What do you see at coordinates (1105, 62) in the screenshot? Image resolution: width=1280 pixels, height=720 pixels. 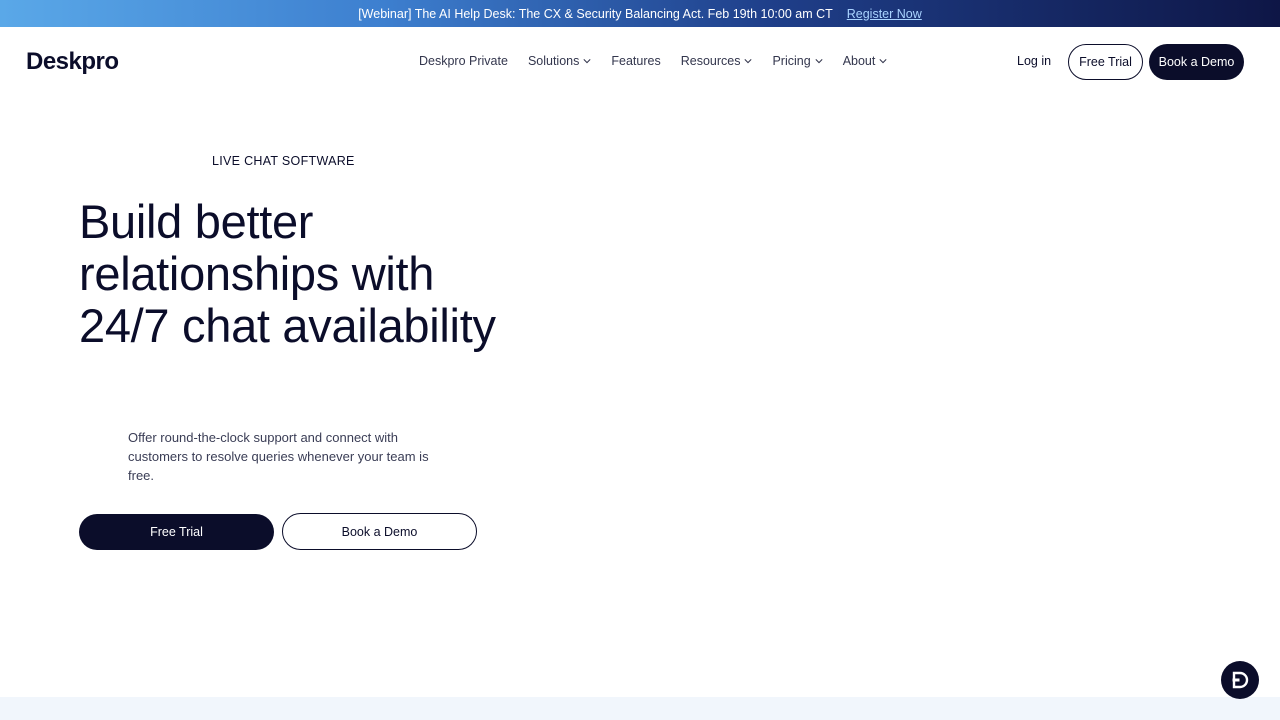 I see `header-free-trial-button: Free Trial` at bounding box center [1105, 62].